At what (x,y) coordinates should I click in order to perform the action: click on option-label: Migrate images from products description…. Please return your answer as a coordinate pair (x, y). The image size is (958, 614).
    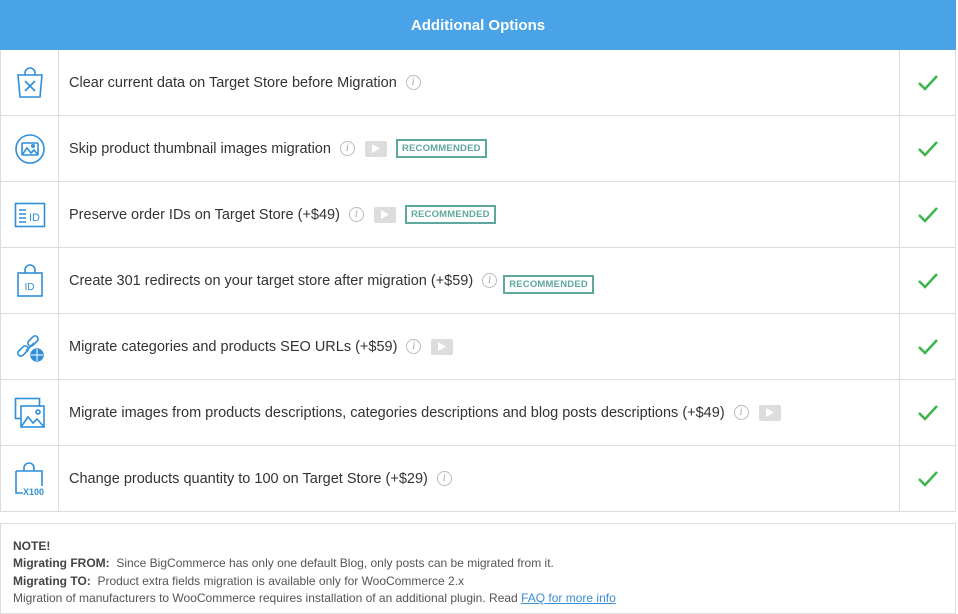
    Looking at the image, I should click on (397, 412).